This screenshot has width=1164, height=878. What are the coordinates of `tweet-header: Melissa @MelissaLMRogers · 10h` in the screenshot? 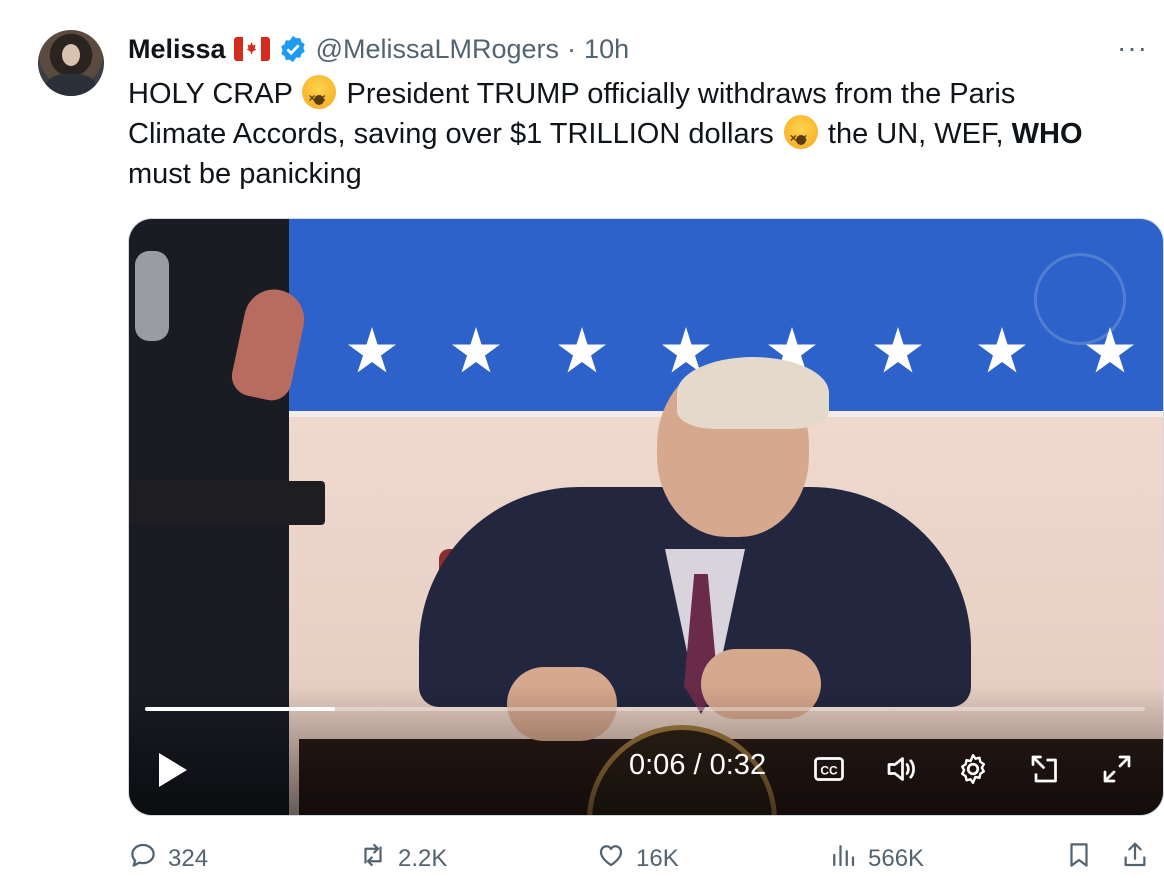 It's located at (378, 49).